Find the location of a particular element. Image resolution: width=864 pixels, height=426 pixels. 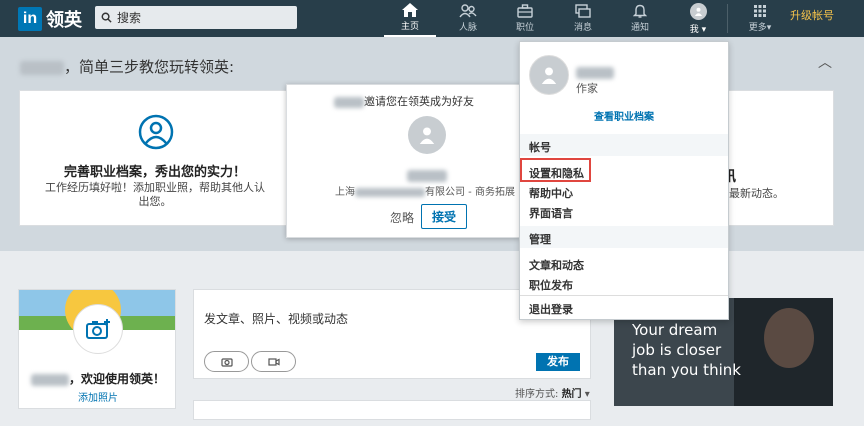

inviter-name is located at coordinates (427, 174).